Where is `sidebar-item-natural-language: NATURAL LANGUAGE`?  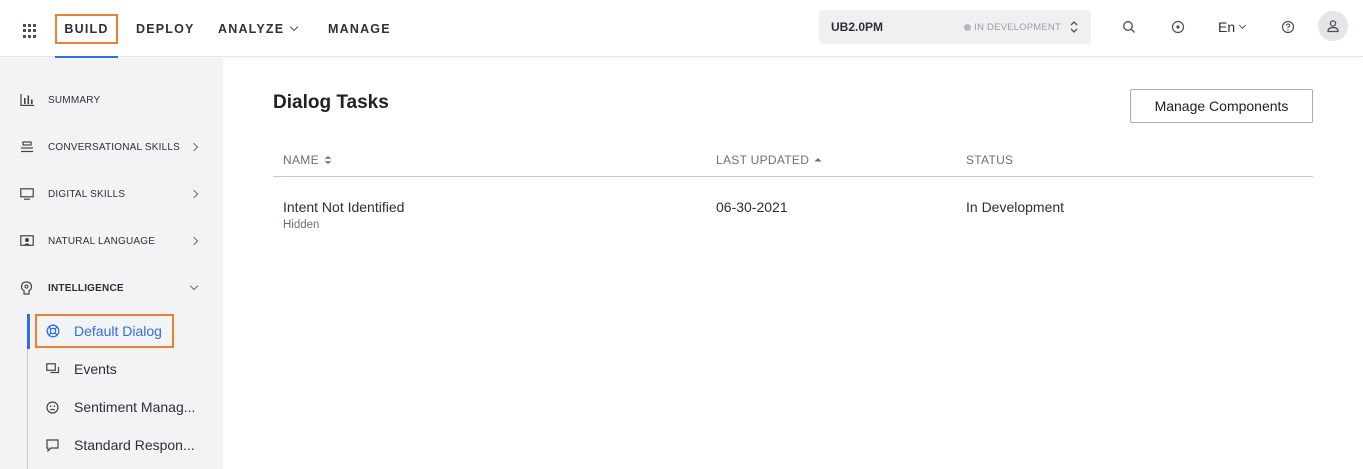 sidebar-item-natural-language: NATURAL LANGUAGE is located at coordinates (111, 241).